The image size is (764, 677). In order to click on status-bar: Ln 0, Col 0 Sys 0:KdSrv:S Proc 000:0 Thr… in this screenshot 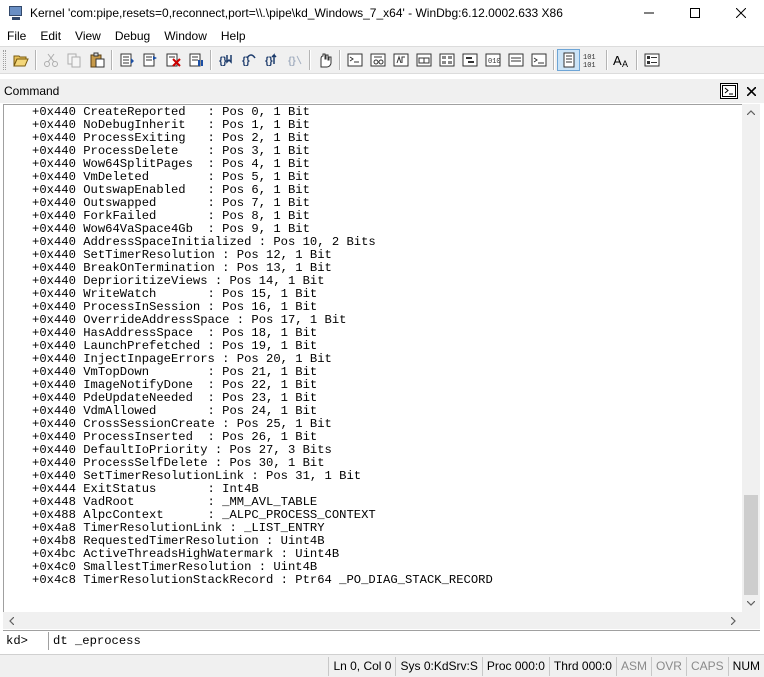, I will do `click(382, 665)`.